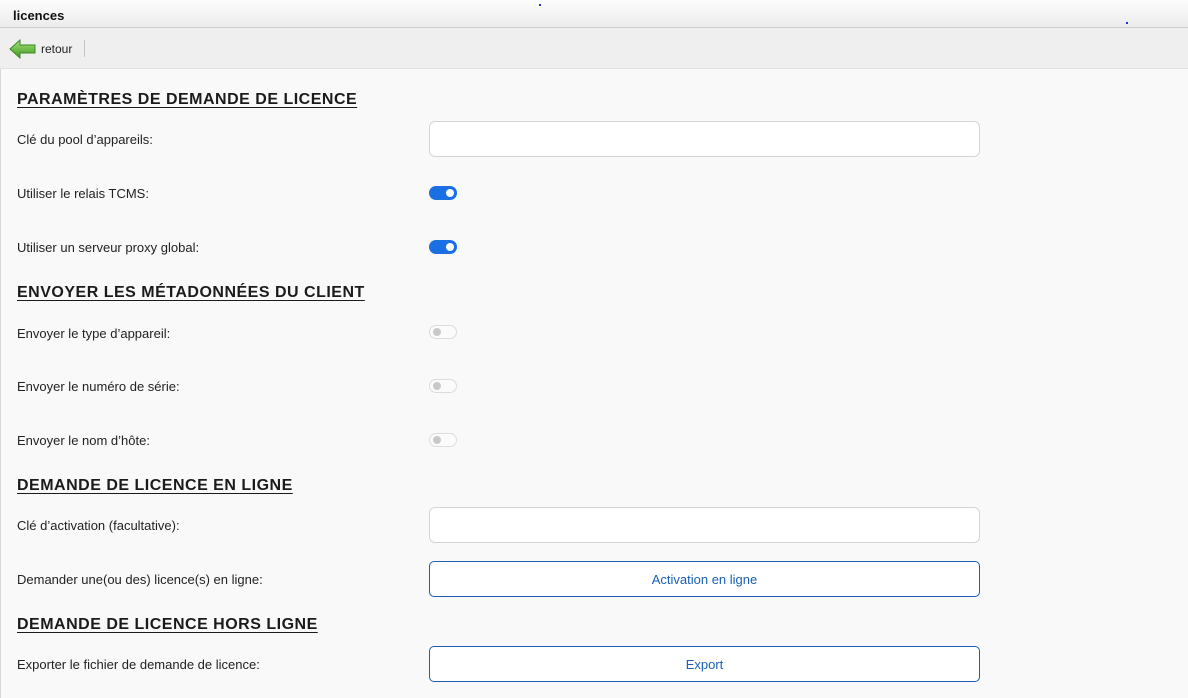  Describe the element at coordinates (443, 440) in the screenshot. I see `hostname-toggle` at that location.